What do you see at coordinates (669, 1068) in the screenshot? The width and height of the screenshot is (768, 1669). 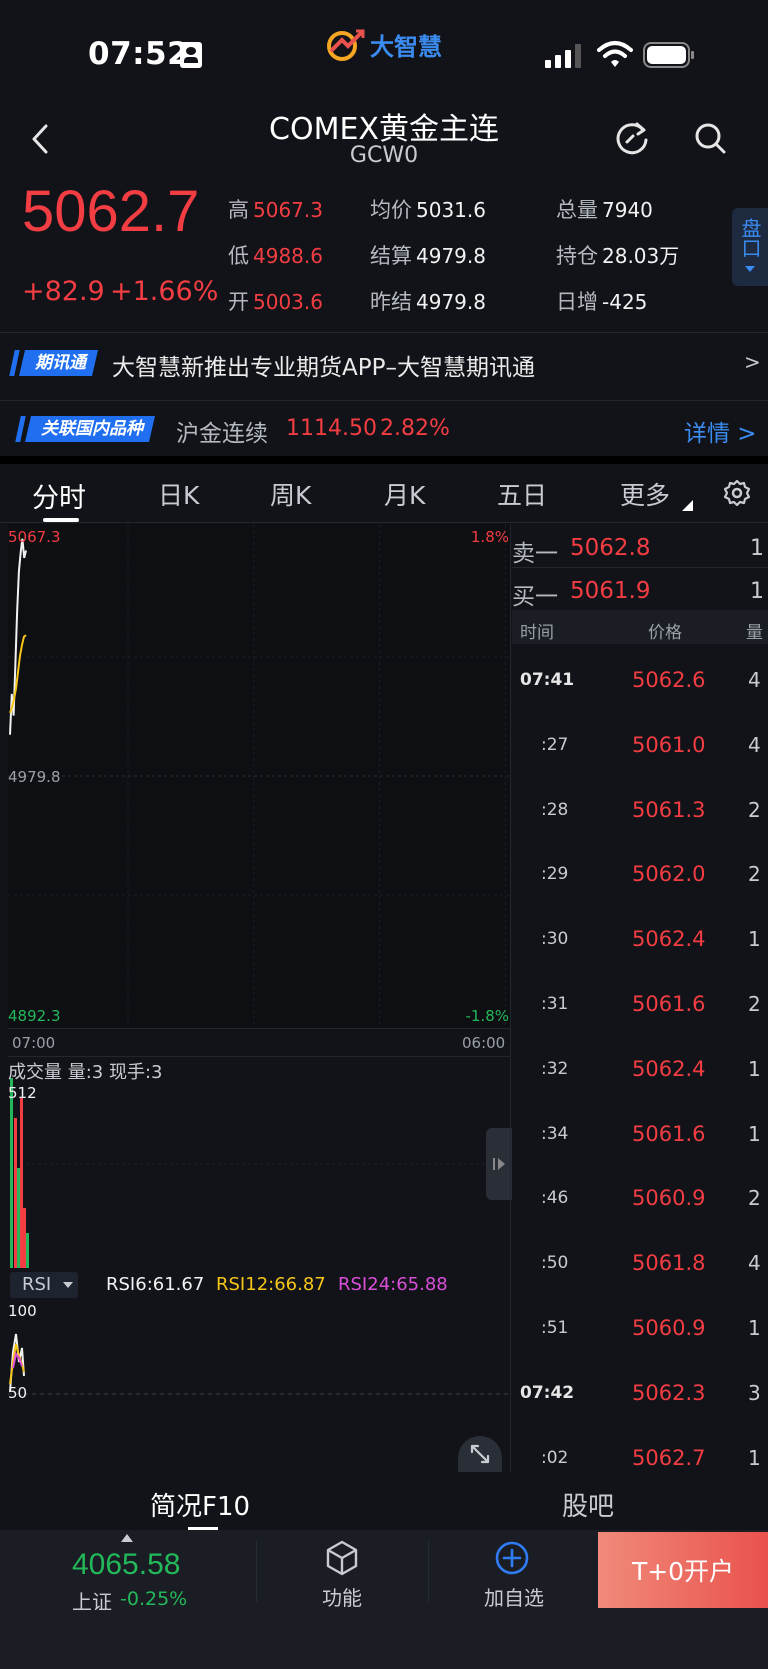 I see `tick-price: 5062.4` at bounding box center [669, 1068].